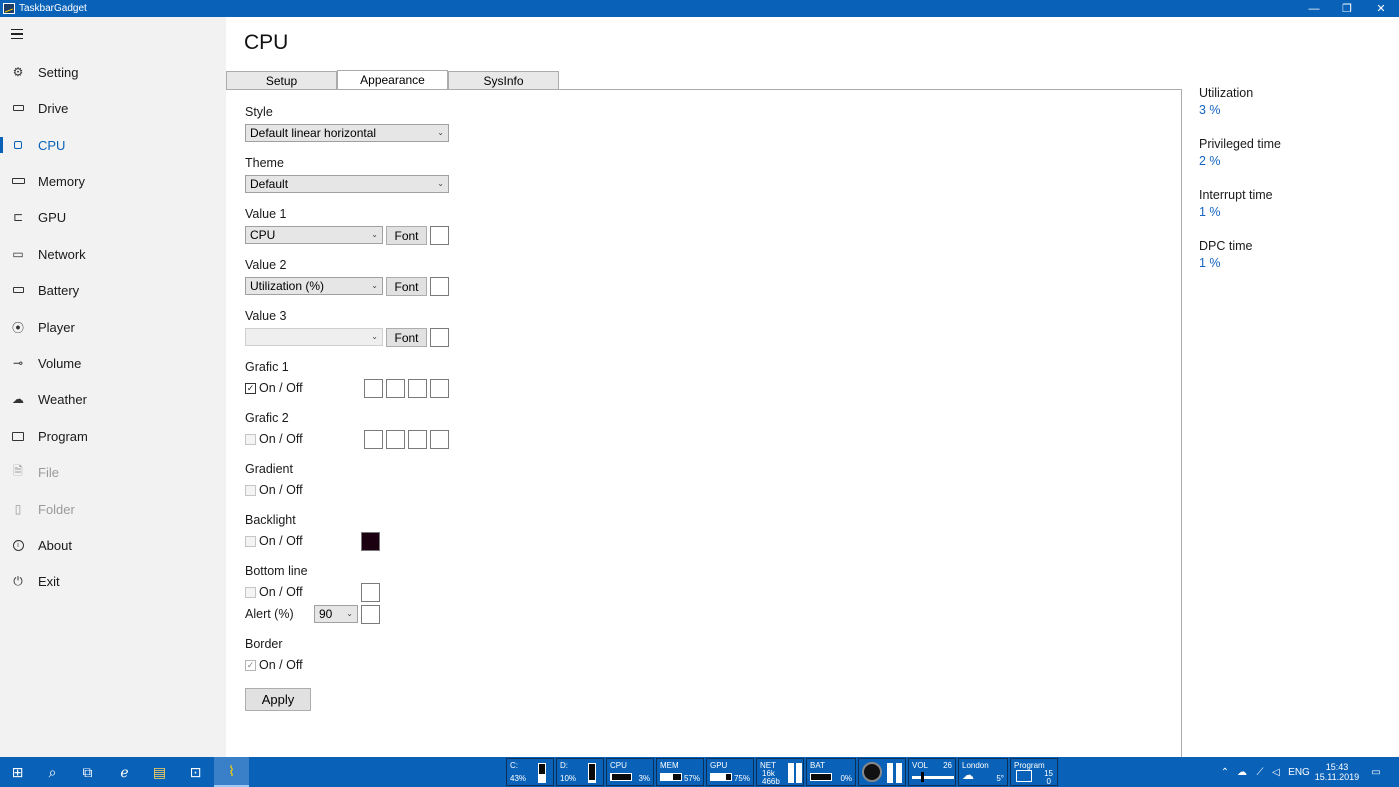  What do you see at coordinates (1347, 8) in the screenshot?
I see `restore-button: ❐` at bounding box center [1347, 8].